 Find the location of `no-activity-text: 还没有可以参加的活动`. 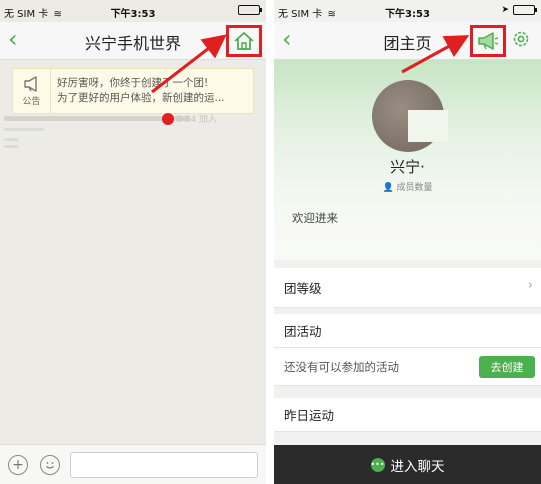

no-activity-text: 还没有可以参加的活动 is located at coordinates (341, 367).